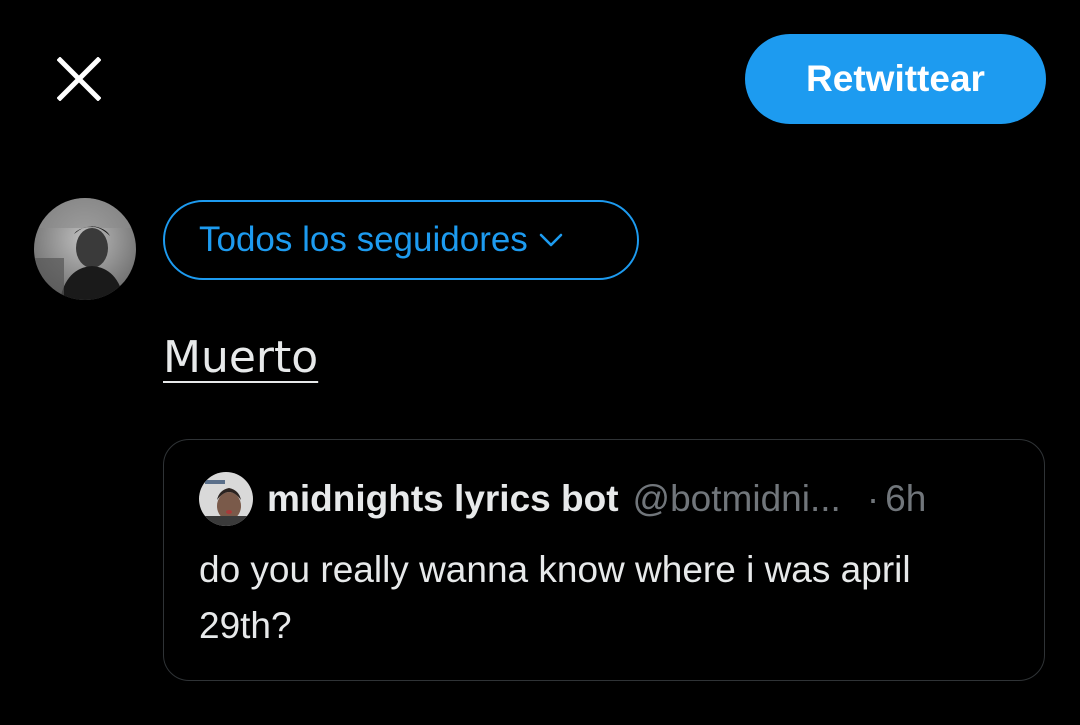 This screenshot has height=725, width=1080. Describe the element at coordinates (895, 79) in the screenshot. I see `retweet-button: Retwittear` at that location.